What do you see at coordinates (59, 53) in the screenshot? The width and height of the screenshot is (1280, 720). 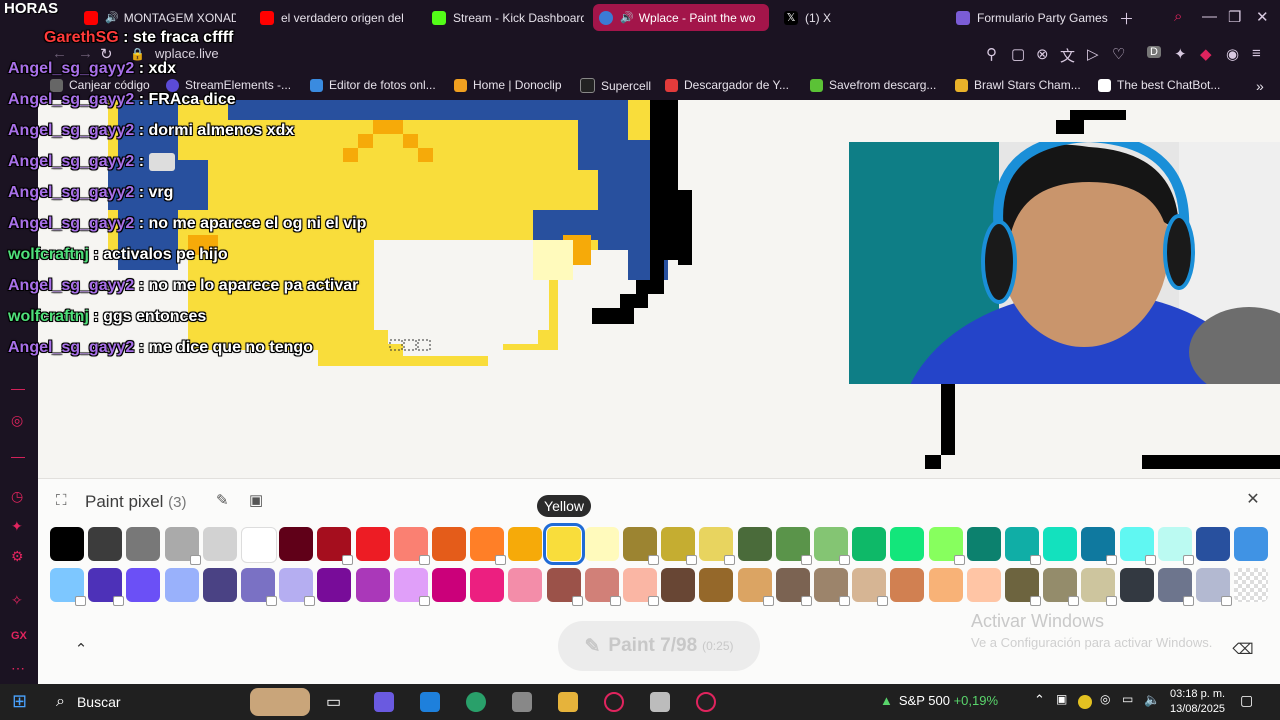 I see `back-icon: ←` at bounding box center [59, 53].